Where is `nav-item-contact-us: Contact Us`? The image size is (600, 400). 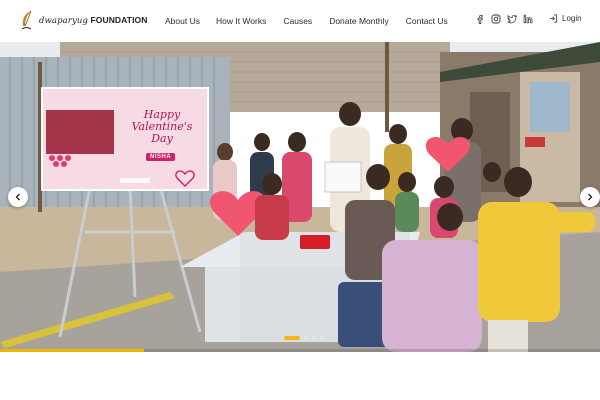 nav-item-contact-us: Contact Us is located at coordinates (427, 21).